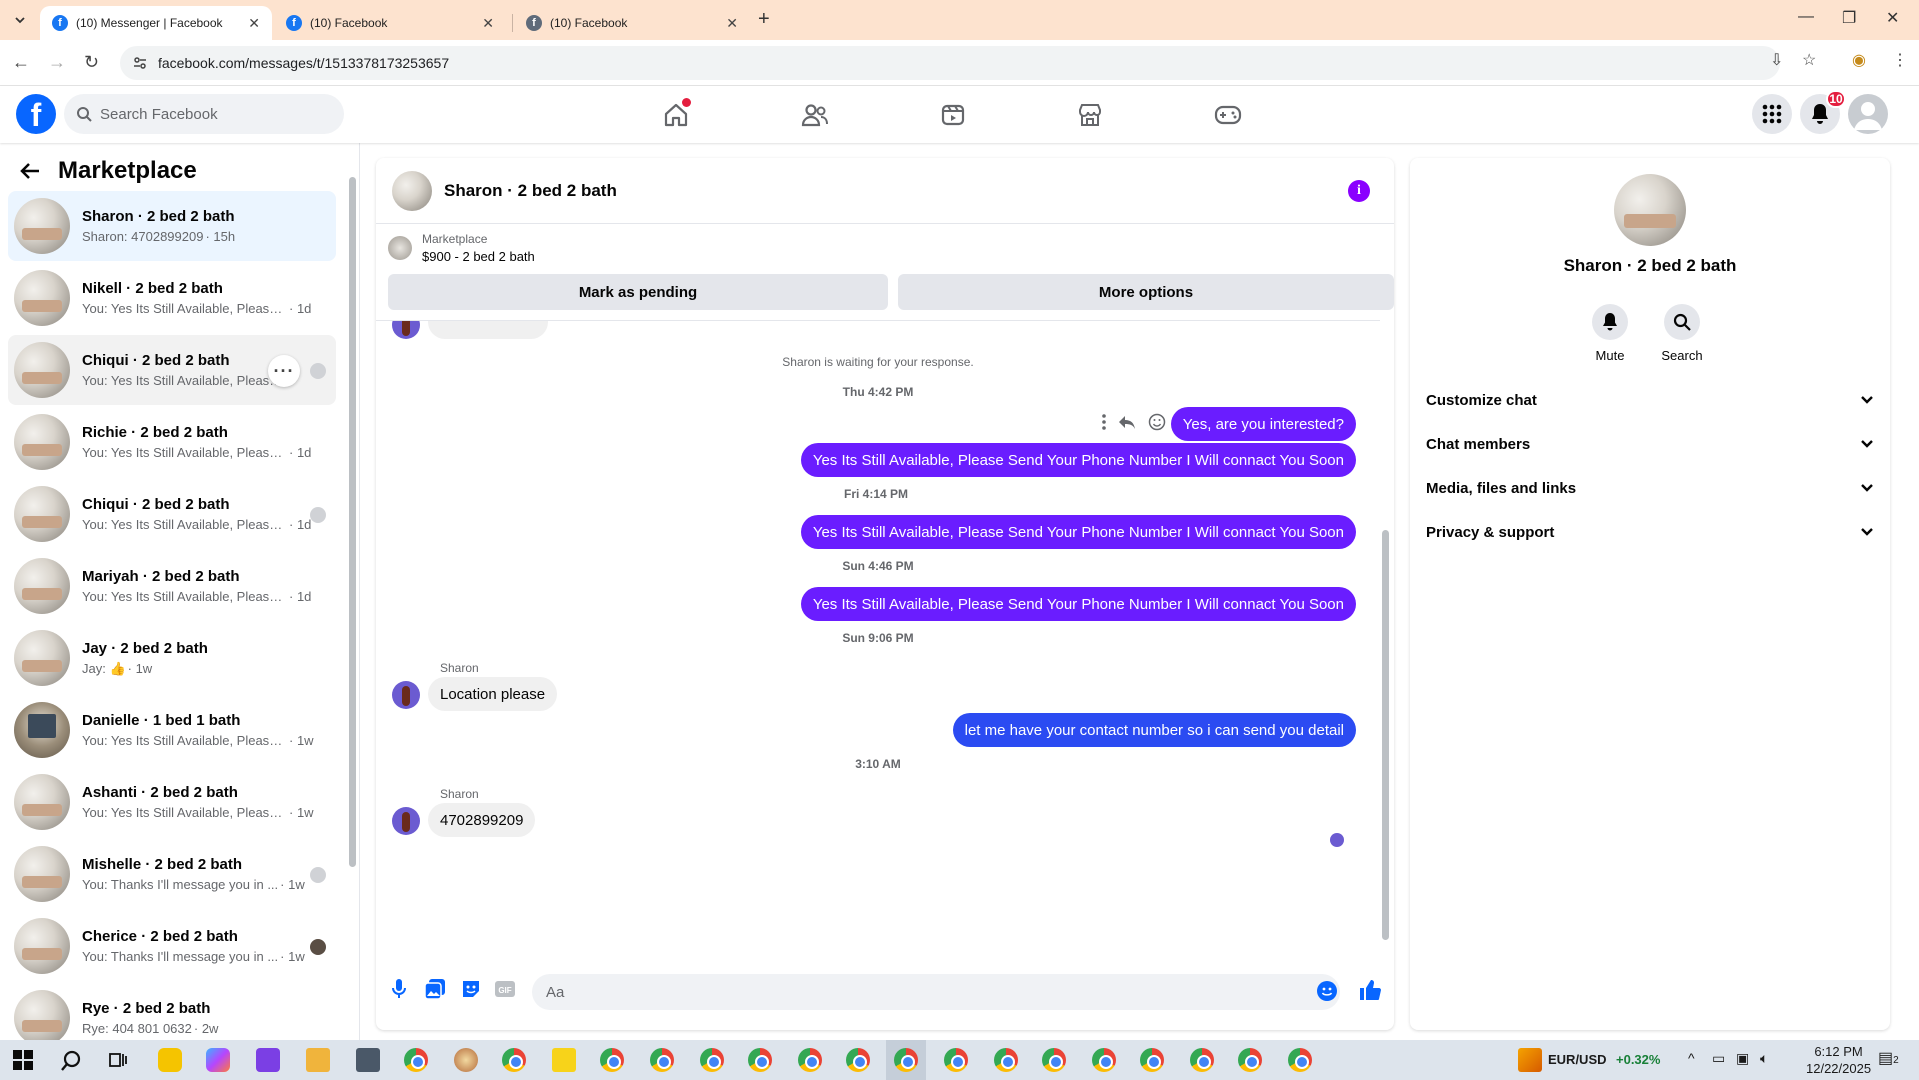 This screenshot has height=1080, width=1919. I want to click on browser-tab-messenger: f (10) Messenger | Facebook ✕, so click(156, 23).